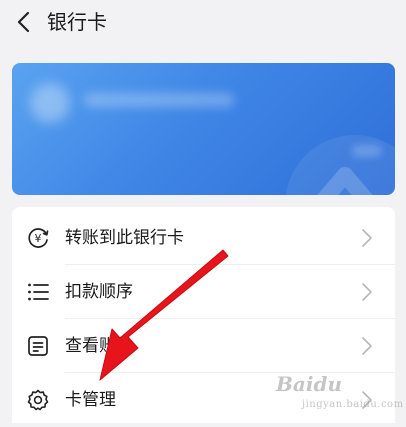 Image resolution: width=406 pixels, height=427 pixels. I want to click on menu-item-deduction-order: 扣款顺序, so click(203, 292).